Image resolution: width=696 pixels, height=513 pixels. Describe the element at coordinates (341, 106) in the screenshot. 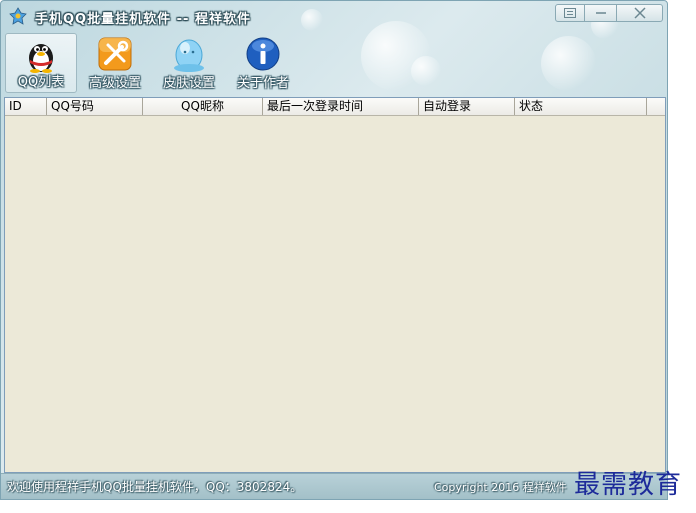

I see `column-header-last-login: 最后一次登录时间` at that location.